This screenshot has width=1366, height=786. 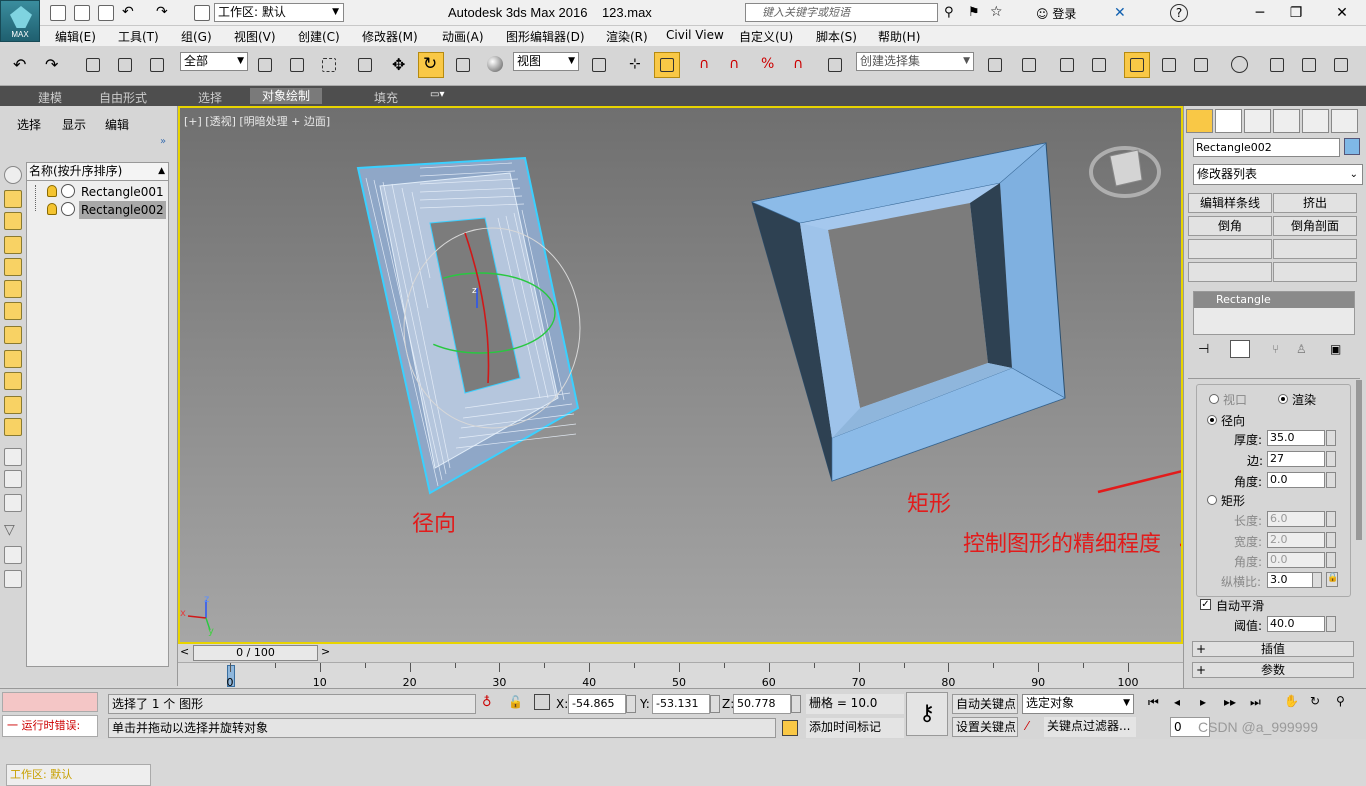 What do you see at coordinates (138, 36) in the screenshot?
I see `menu-tools: 工具(T)` at bounding box center [138, 36].